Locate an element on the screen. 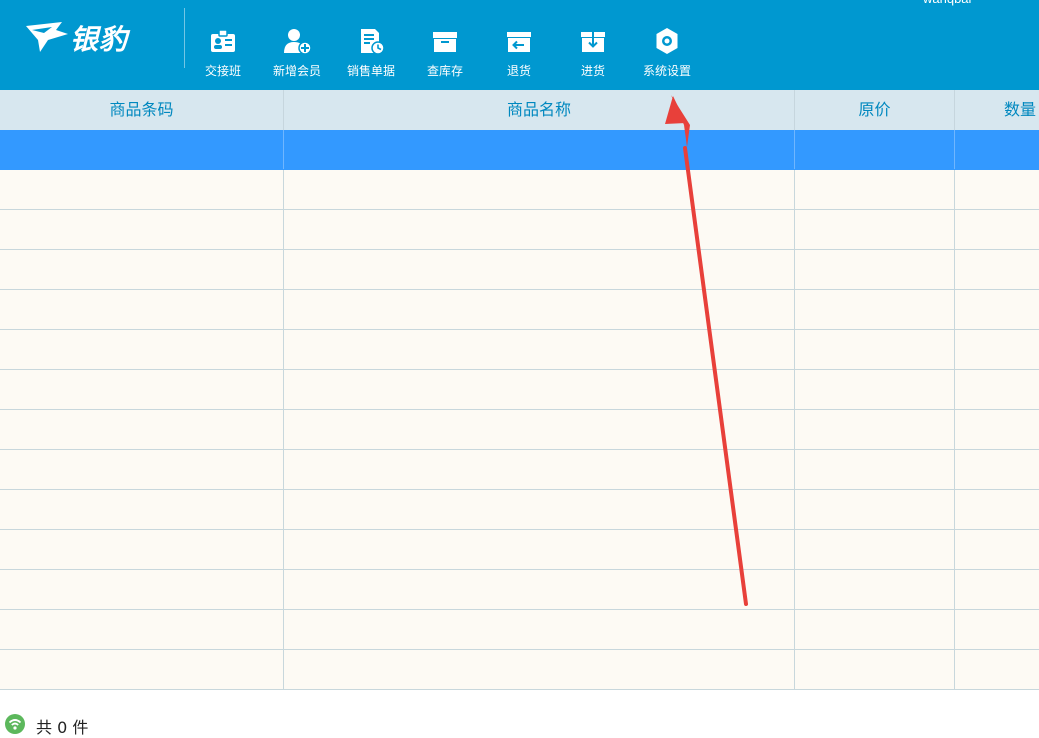 This screenshot has width=1039, height=738. handover-icon is located at coordinates (223, 40).